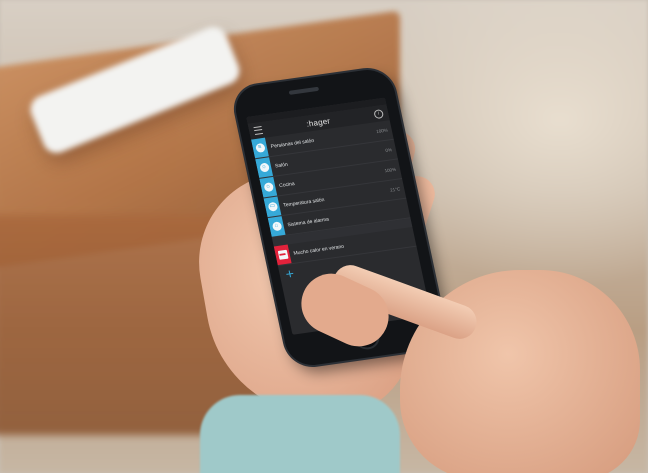 Image resolution: width=648 pixels, height=473 pixels. I want to click on phone-speaker, so click(304, 90).